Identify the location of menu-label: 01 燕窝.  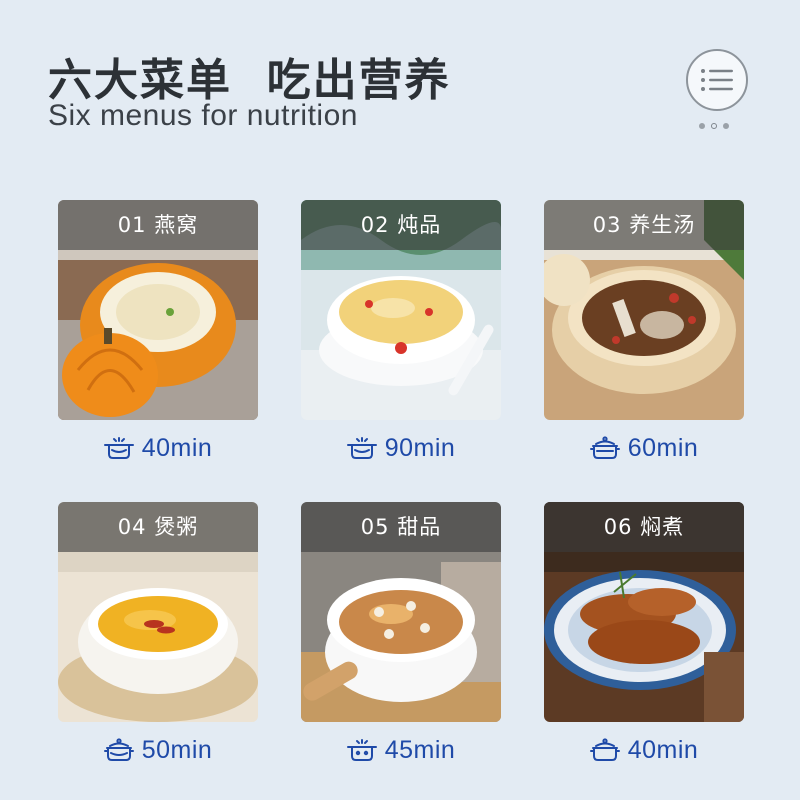
(158, 225).